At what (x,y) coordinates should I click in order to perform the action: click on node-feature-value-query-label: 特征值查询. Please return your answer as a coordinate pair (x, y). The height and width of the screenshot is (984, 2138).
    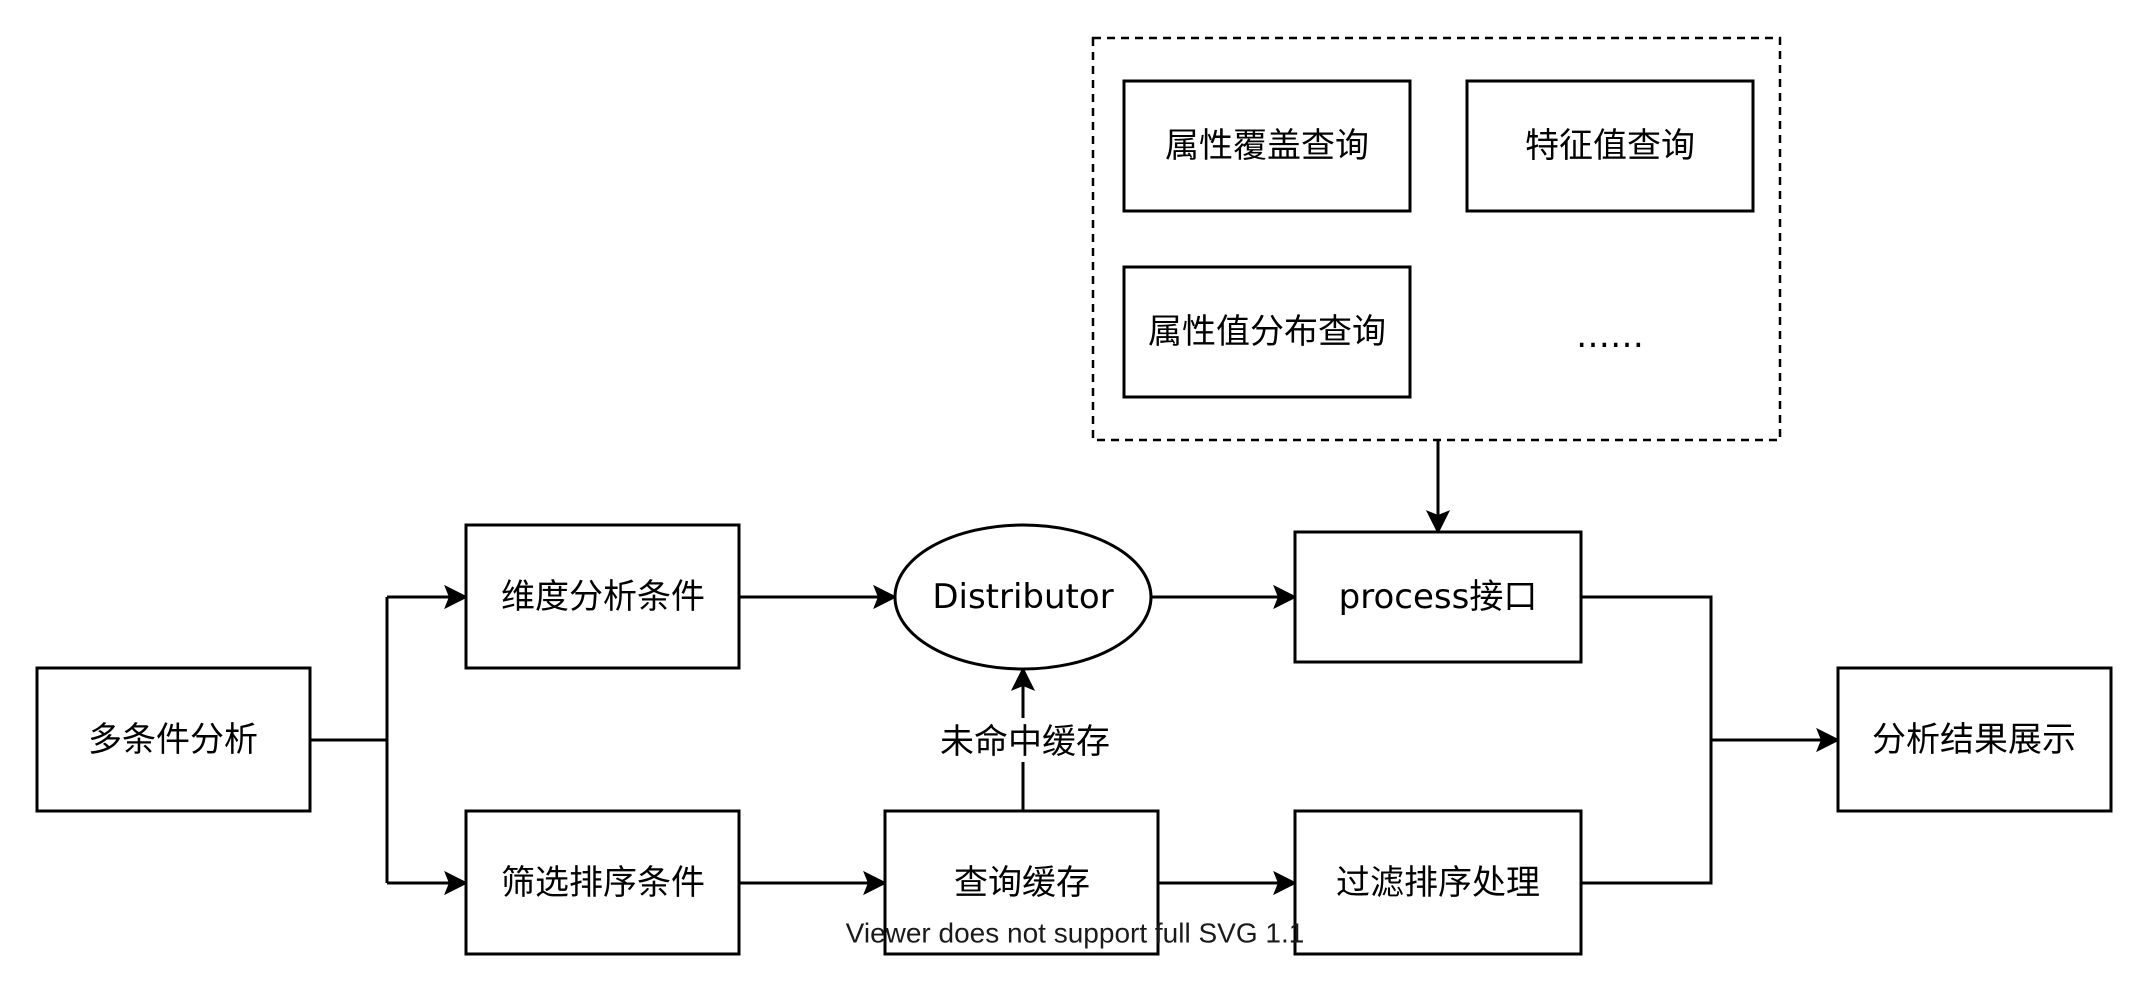
    Looking at the image, I should click on (1610, 146).